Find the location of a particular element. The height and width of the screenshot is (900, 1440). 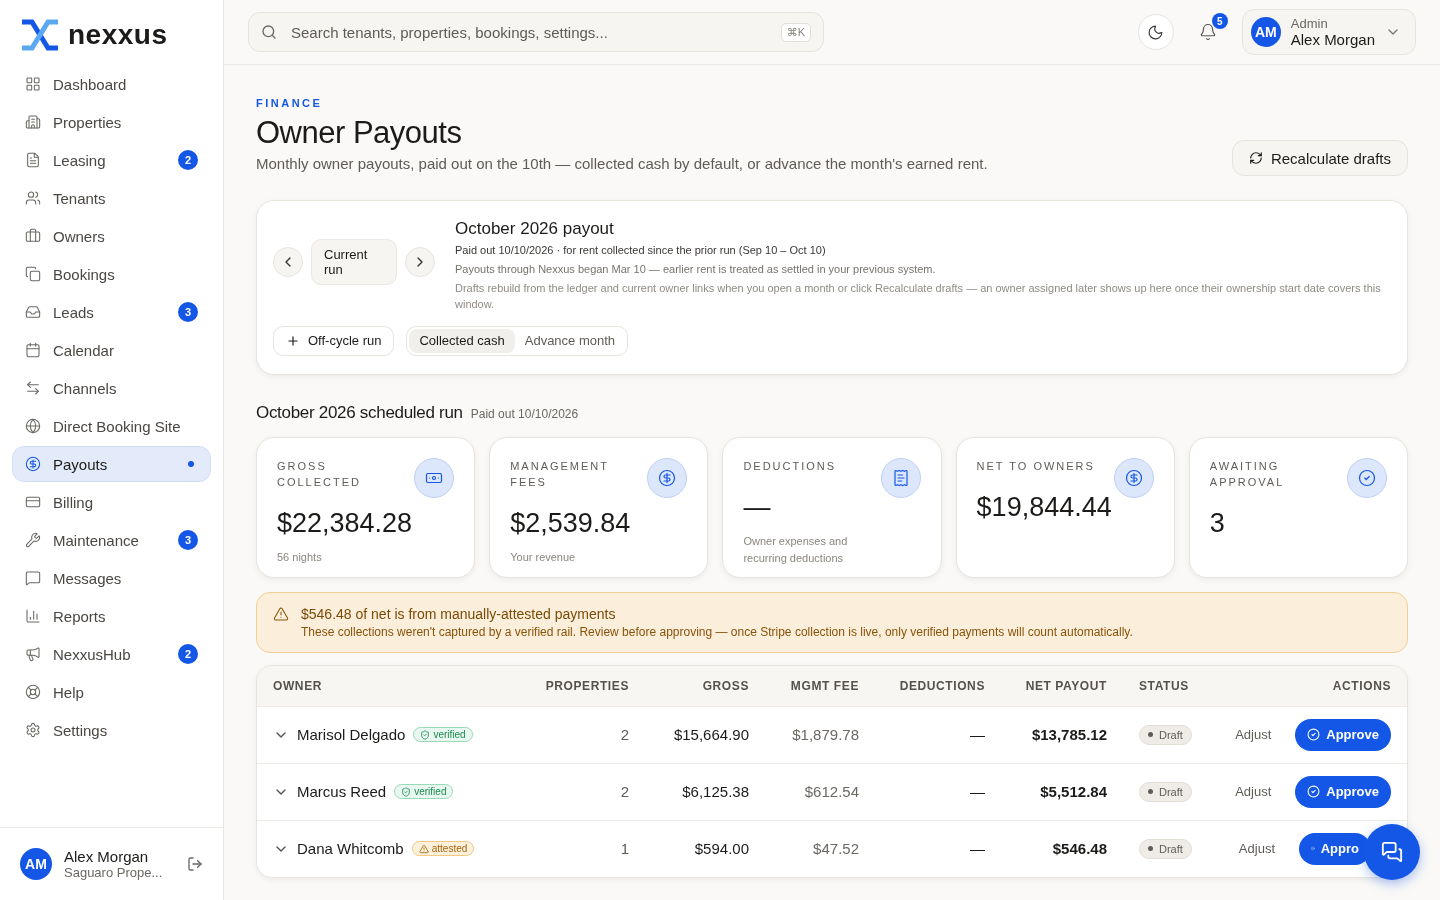

table-cell-text: $47.52 is located at coordinates (835, 849).